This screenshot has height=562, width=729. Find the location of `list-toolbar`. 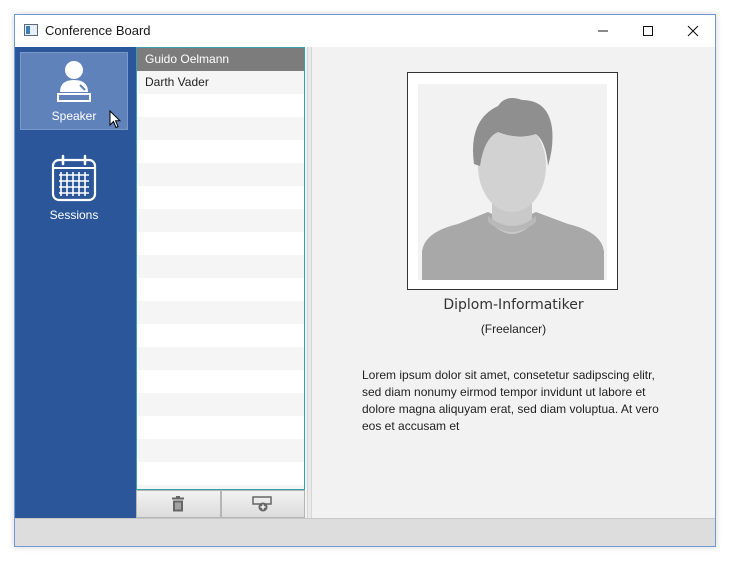

list-toolbar is located at coordinates (220, 504).